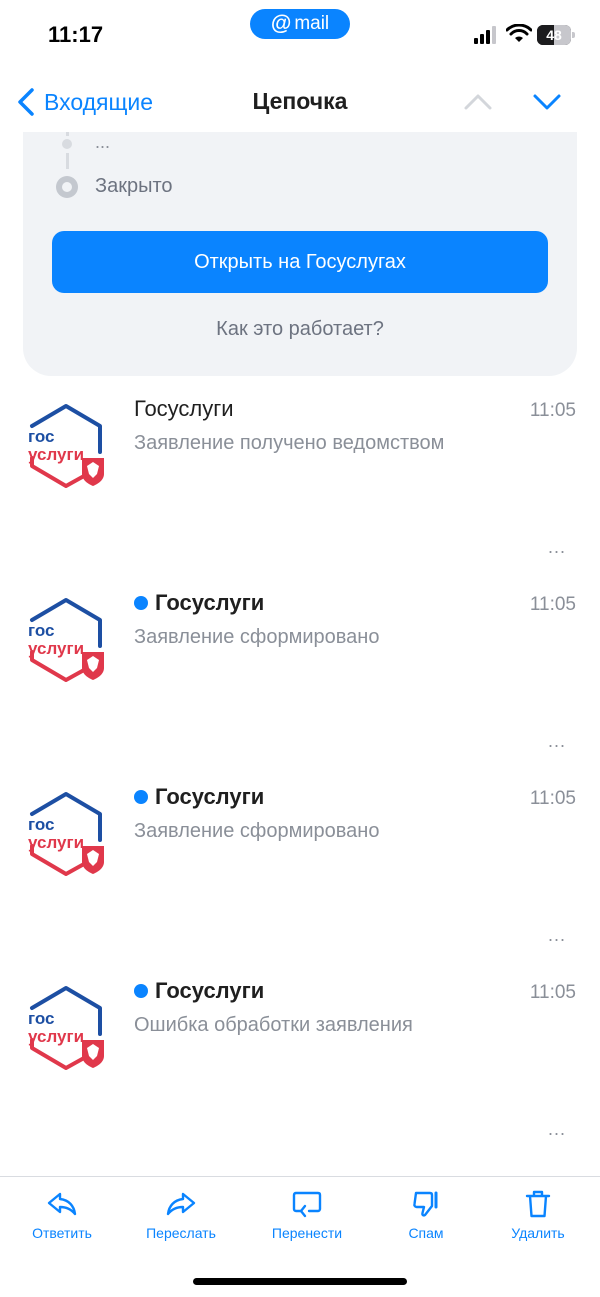 The width and height of the screenshot is (600, 1297). I want to click on wifi-icon, so click(519, 33).